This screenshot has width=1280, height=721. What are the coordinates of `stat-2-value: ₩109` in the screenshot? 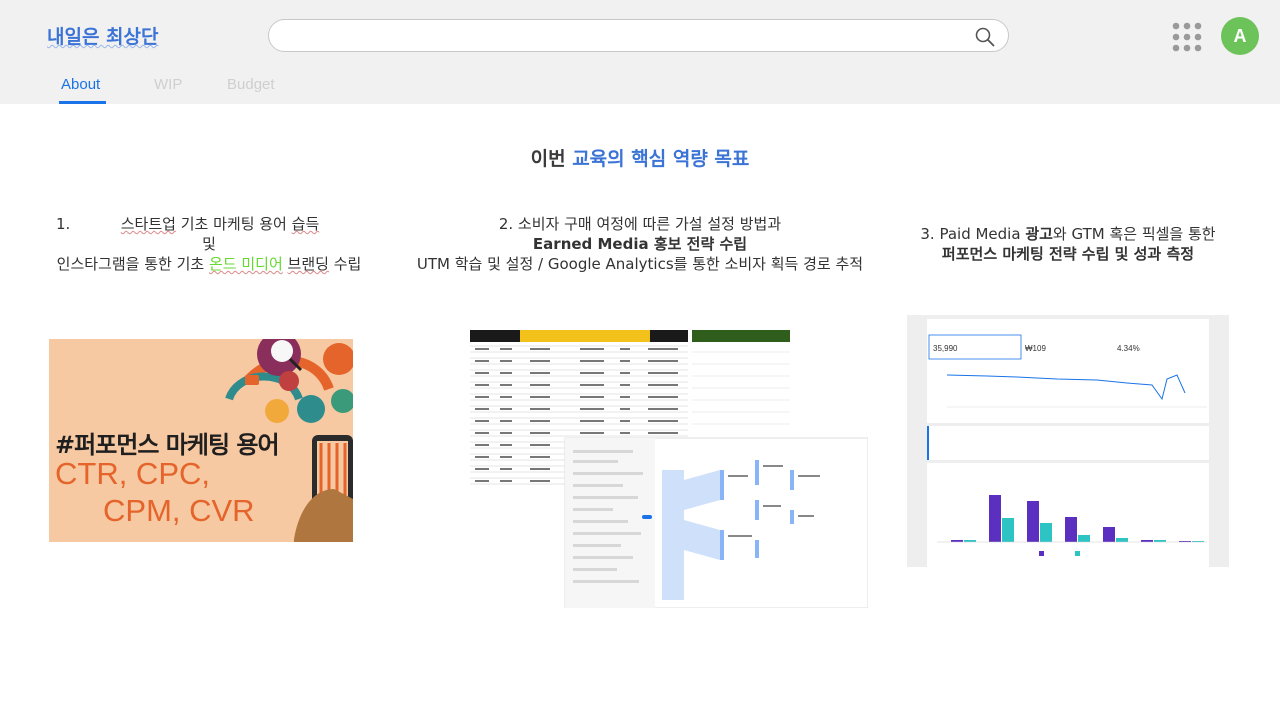 It's located at (1035, 348).